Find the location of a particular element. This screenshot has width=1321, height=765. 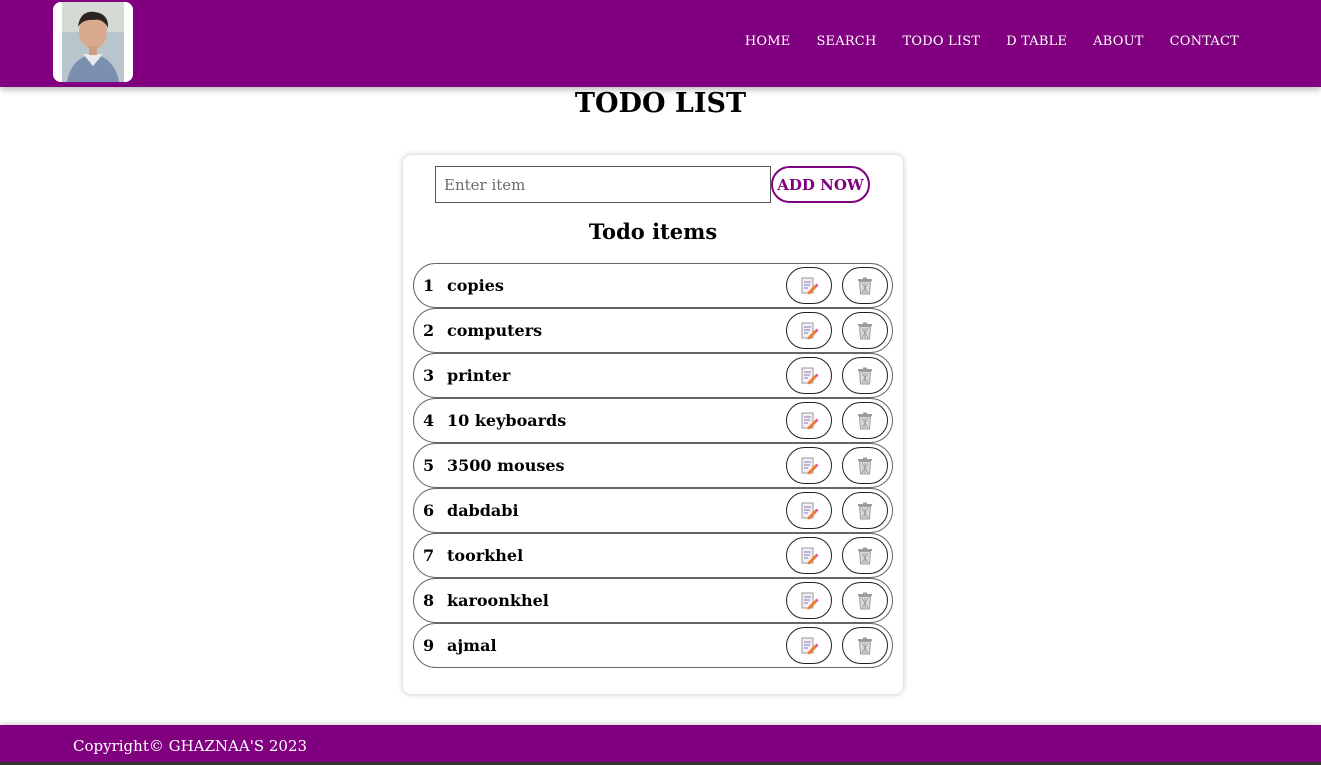

todo-text: printer is located at coordinates (479, 375).